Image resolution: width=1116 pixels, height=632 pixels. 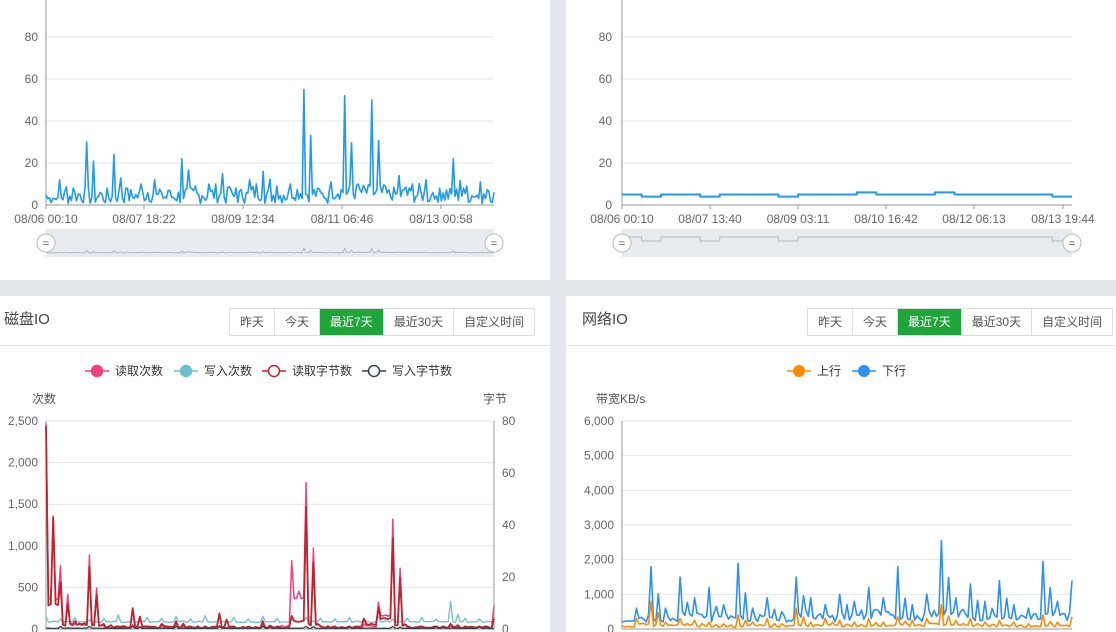 I want to click on x-tick-label: 08/13 19:44, so click(x=1063, y=219).